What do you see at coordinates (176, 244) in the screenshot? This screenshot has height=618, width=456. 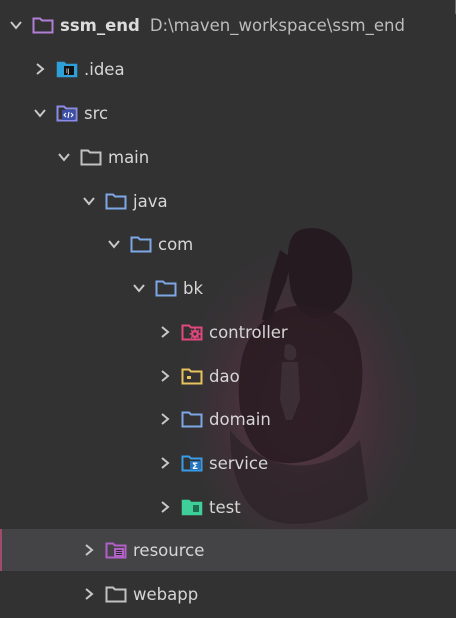 I see `tree-label-com: com` at bounding box center [176, 244].